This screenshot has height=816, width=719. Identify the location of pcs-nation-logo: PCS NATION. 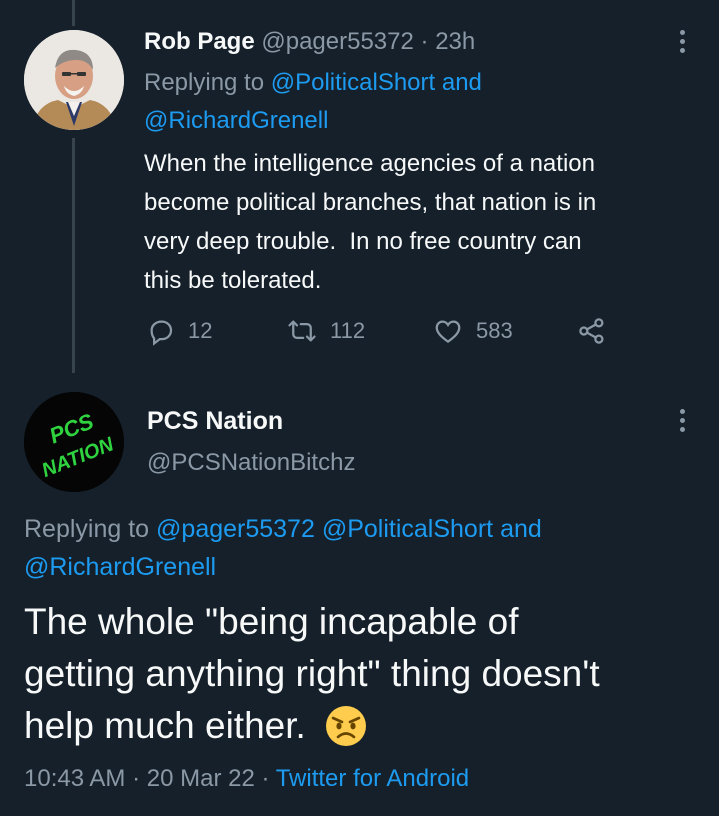
(74, 442).